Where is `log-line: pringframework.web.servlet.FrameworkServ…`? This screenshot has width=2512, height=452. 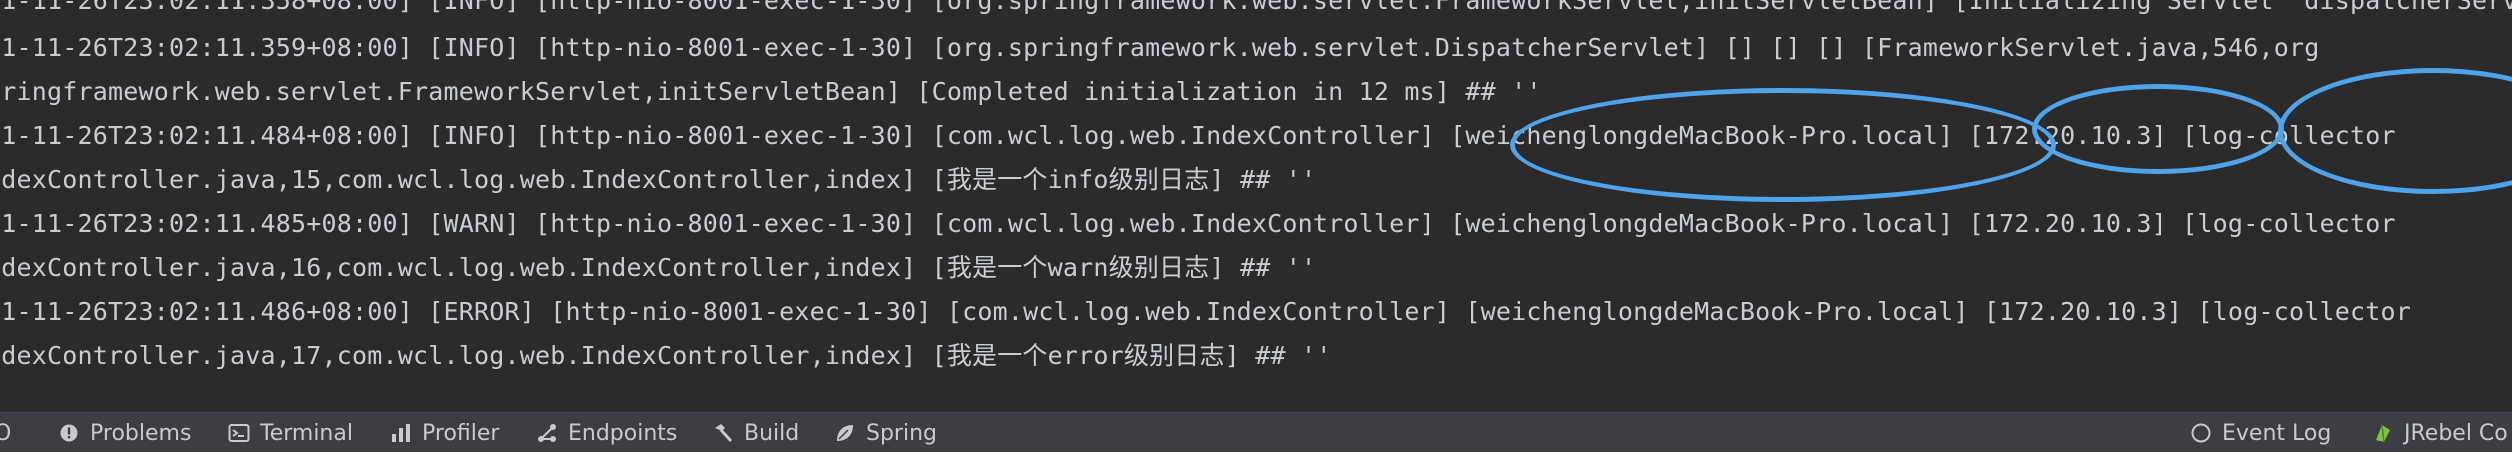 log-line: pringframework.web.servlet.FrameworkServ… is located at coordinates (771, 91).